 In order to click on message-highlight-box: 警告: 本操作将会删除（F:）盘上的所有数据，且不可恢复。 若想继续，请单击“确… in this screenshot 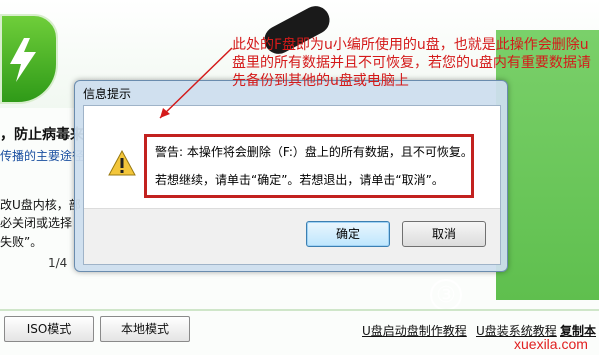, I will do `click(309, 166)`.